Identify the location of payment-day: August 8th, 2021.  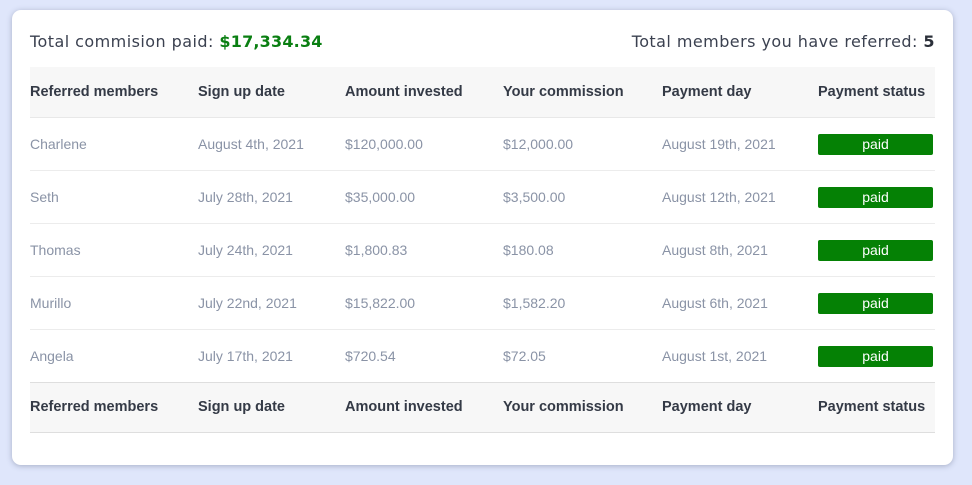
(740, 250).